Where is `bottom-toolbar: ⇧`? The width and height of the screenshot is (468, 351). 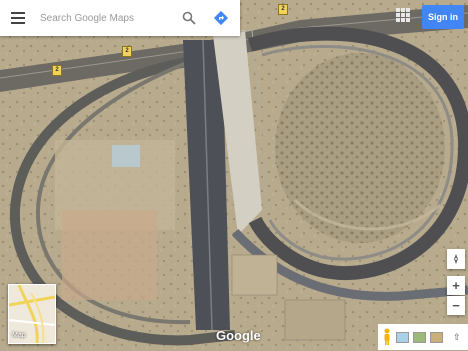
bottom-toolbar: ⇧ is located at coordinates (423, 337).